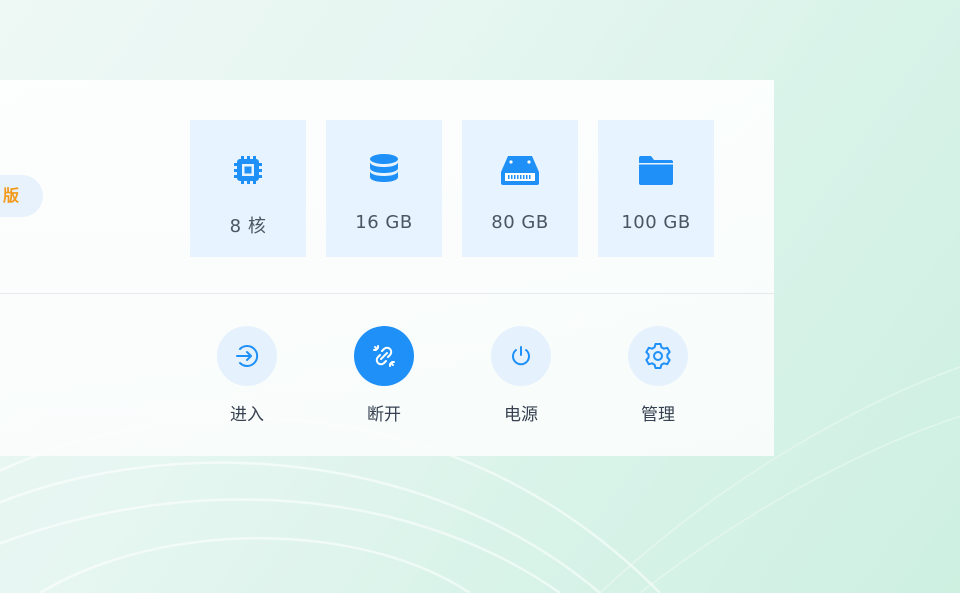 This screenshot has width=960, height=593. Describe the element at coordinates (387, 293) in the screenshot. I see `card-divider` at that location.